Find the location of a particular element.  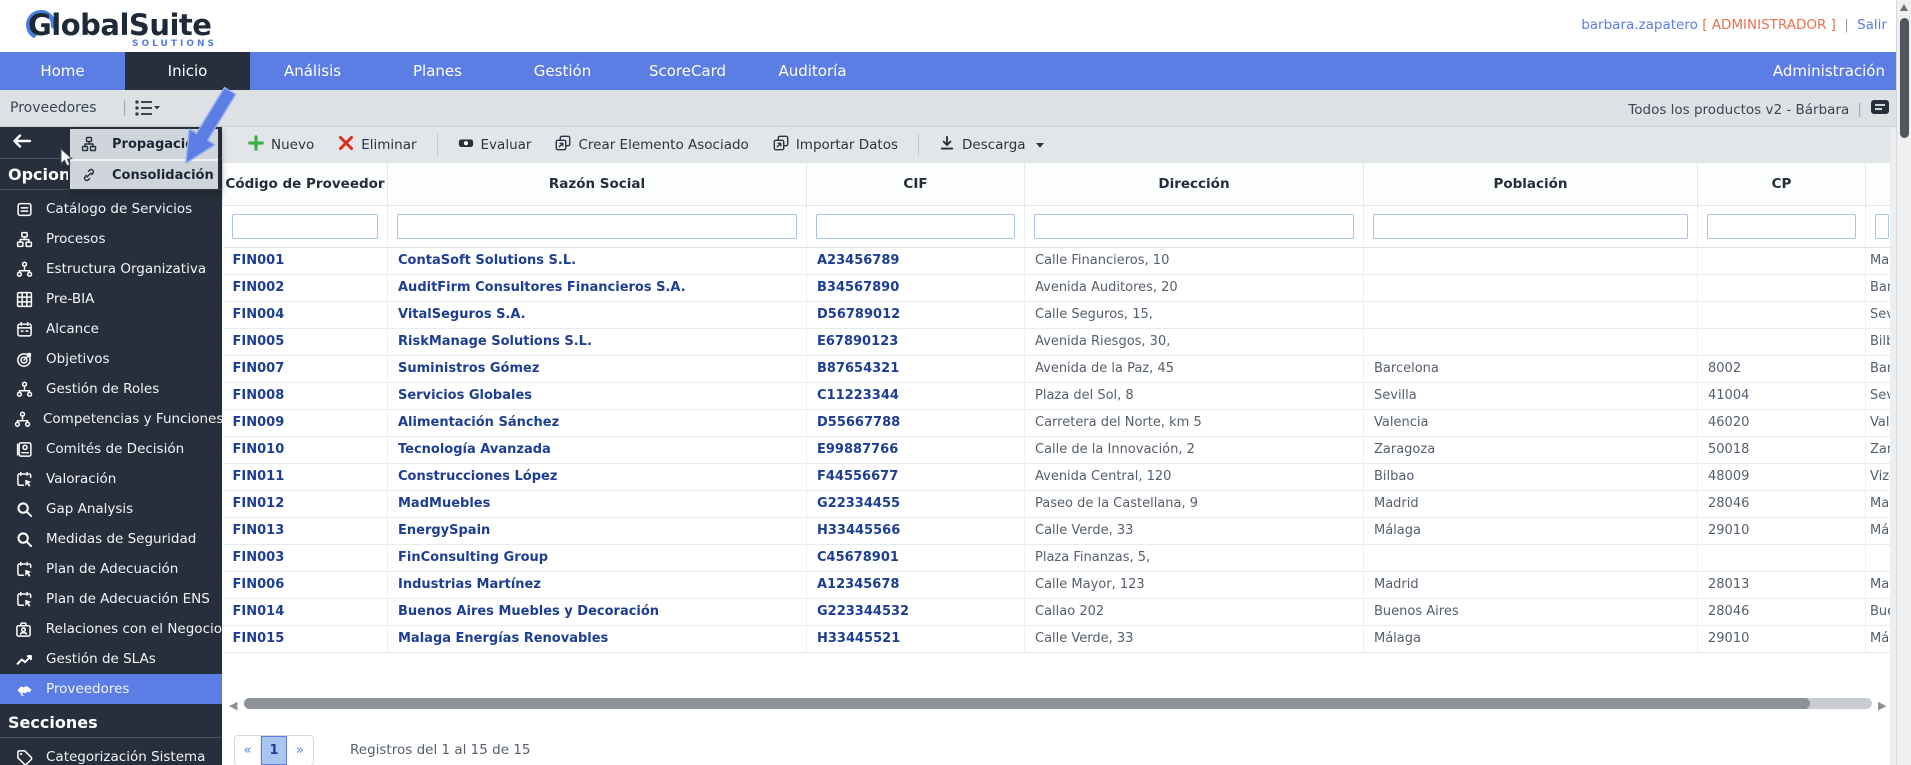

logout-link: Salir is located at coordinates (1872, 25).